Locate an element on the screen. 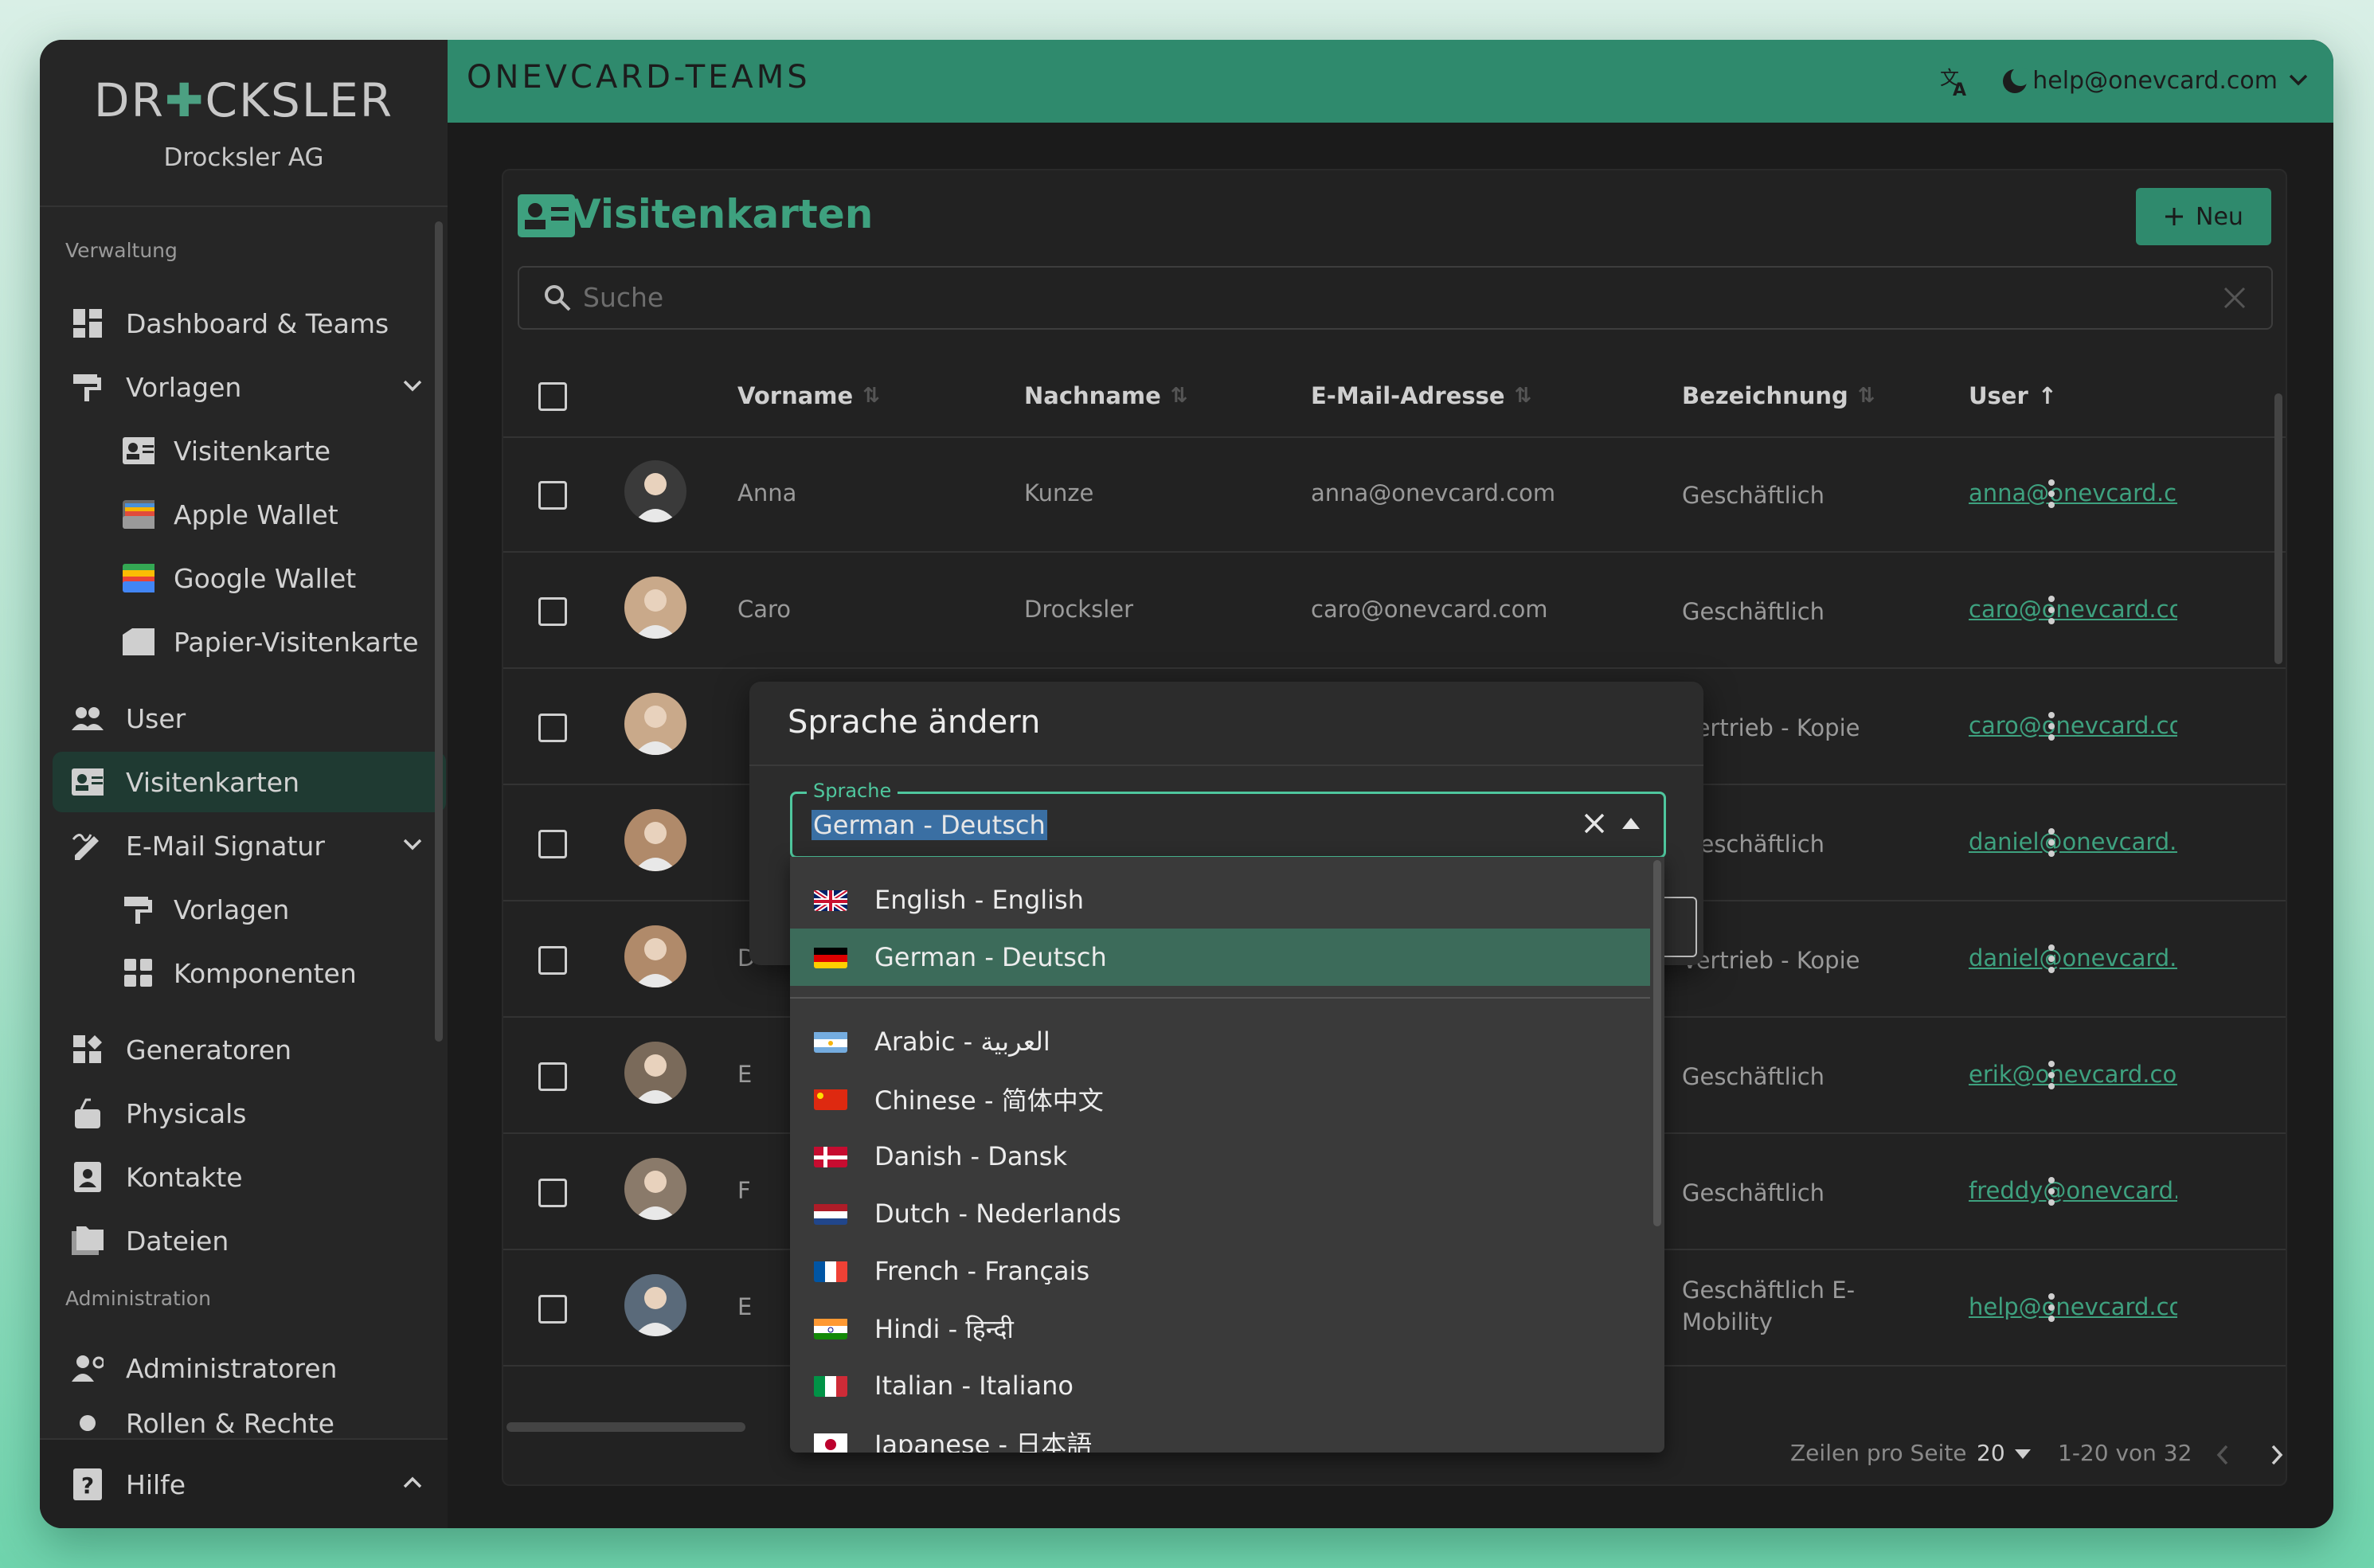 Image resolution: width=2374 pixels, height=1568 pixels. translate-icon: 文A is located at coordinates (1954, 81).